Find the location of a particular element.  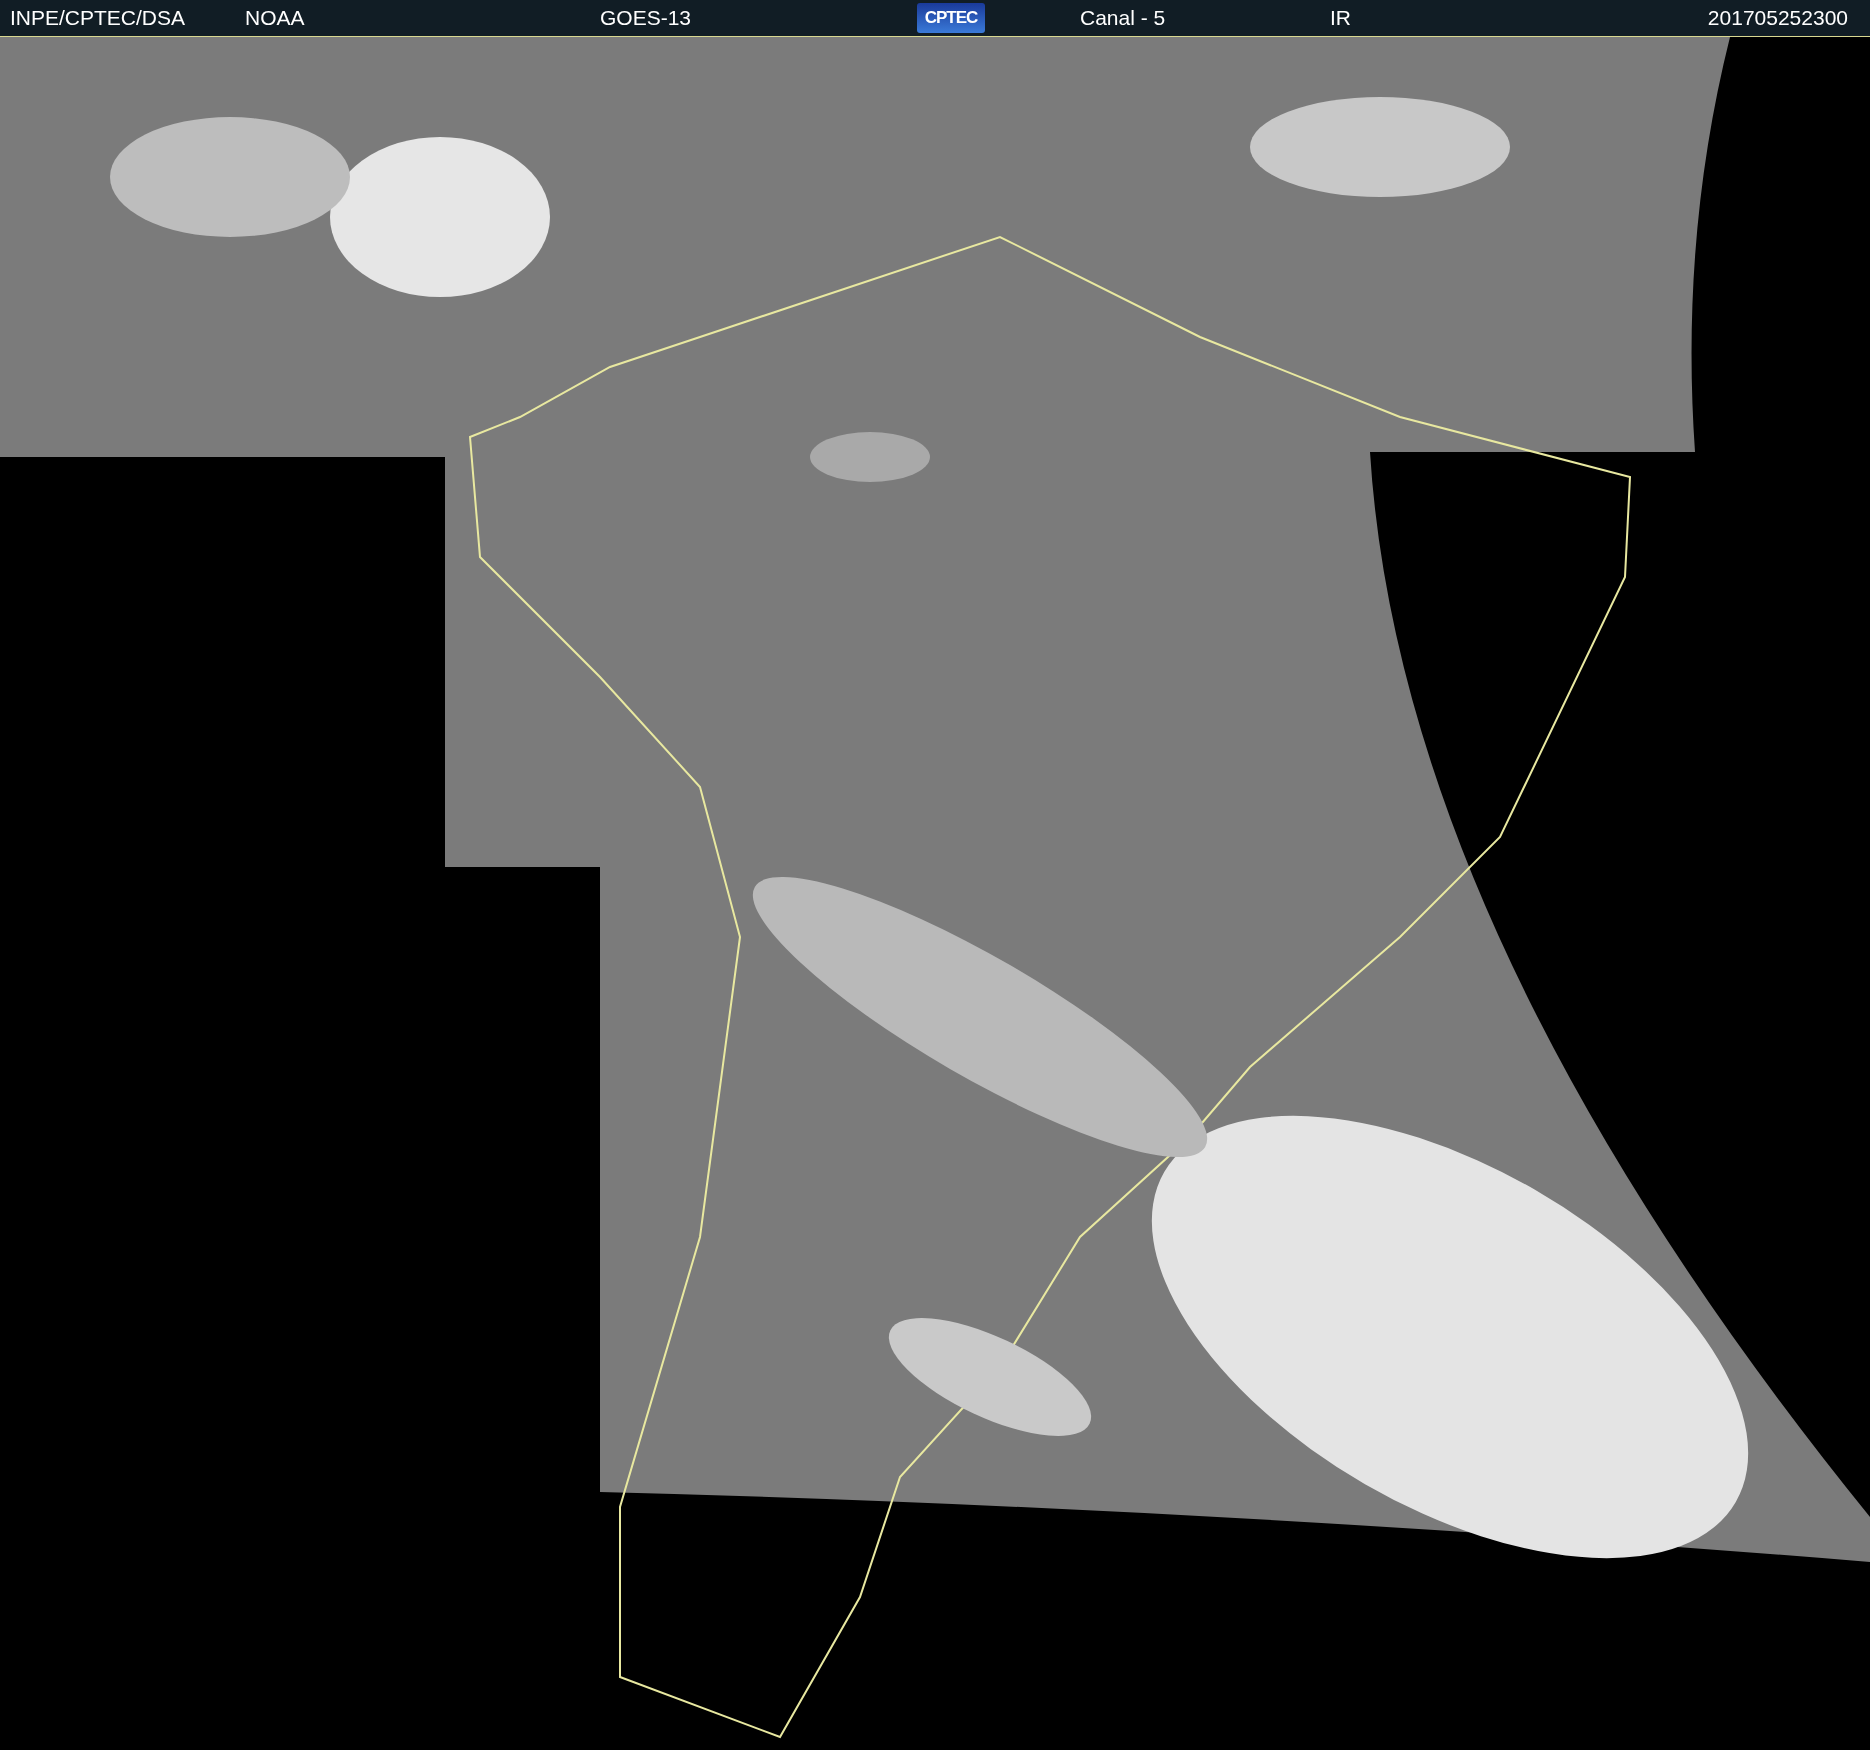

header-label: GOES-13 is located at coordinates (646, 18).